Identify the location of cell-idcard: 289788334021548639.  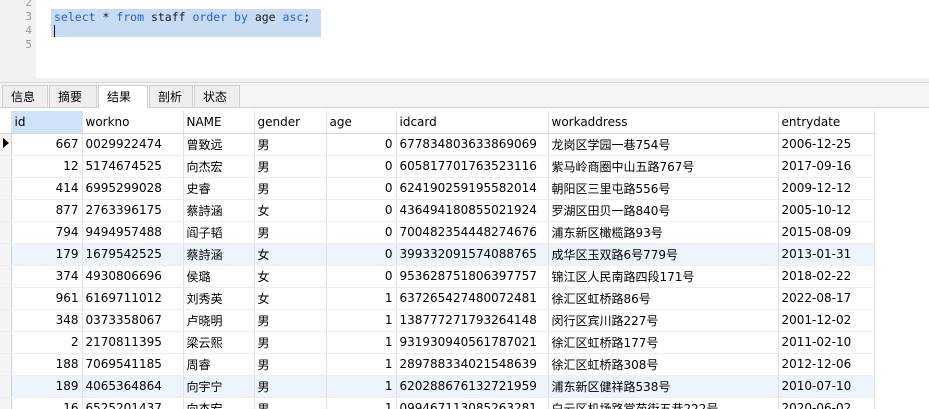
(472, 364).